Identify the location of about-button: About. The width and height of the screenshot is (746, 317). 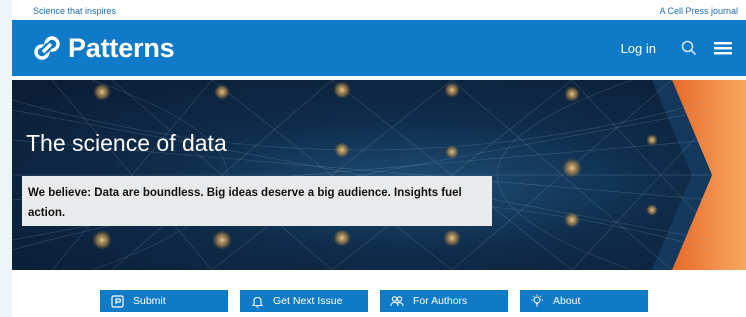
(584, 301).